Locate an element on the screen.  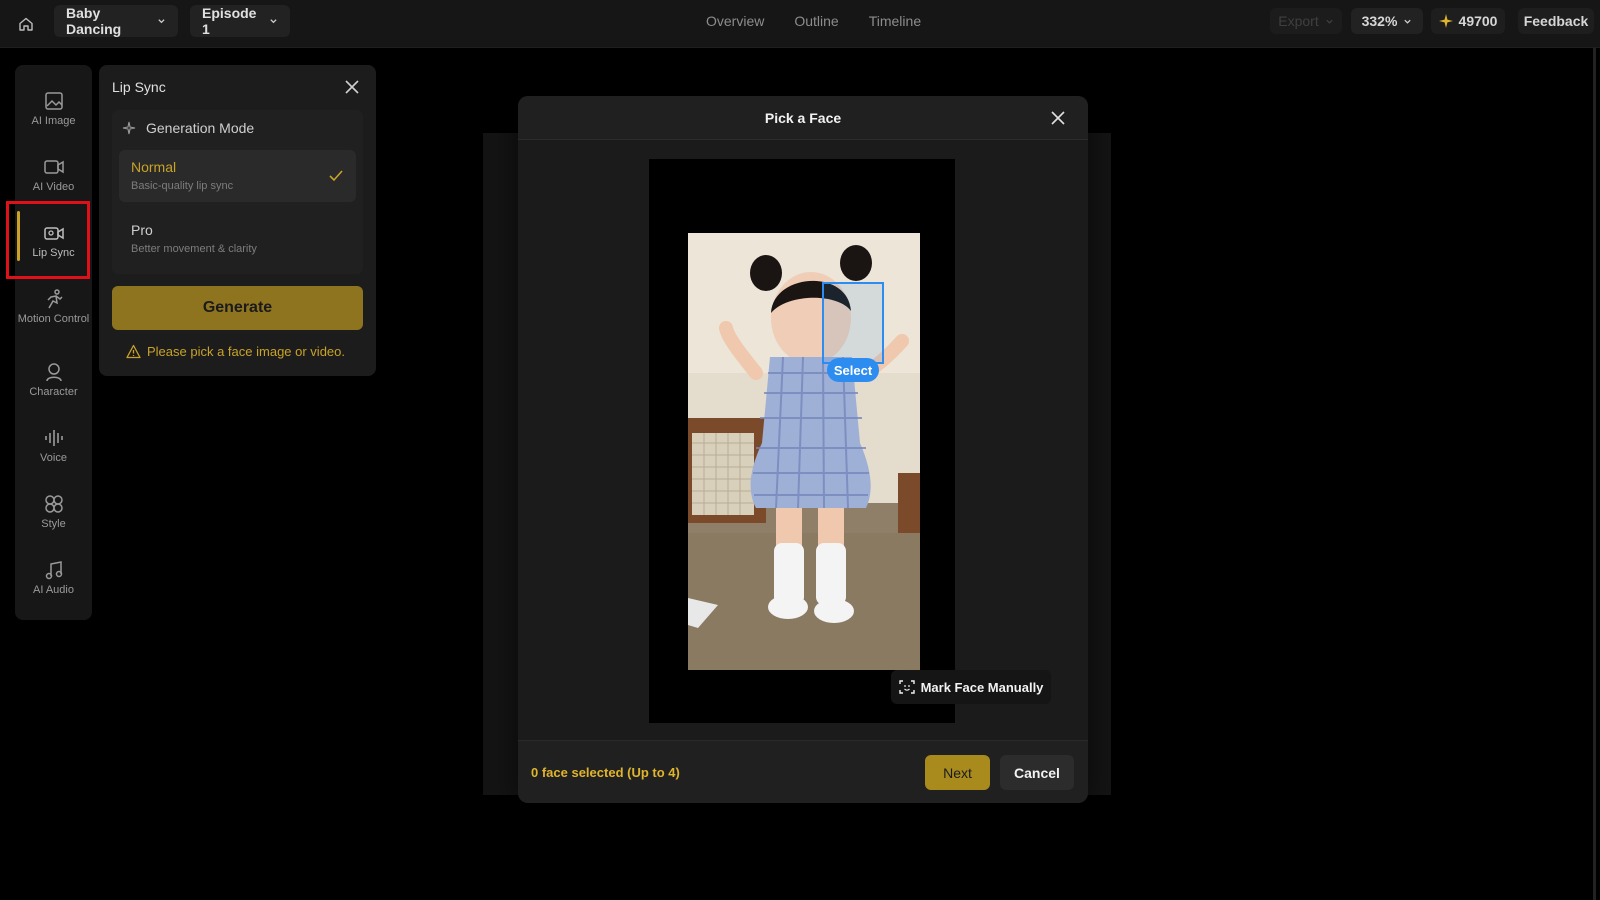
nav-tabs: Overview Outline Timeline is located at coordinates (813, 21).